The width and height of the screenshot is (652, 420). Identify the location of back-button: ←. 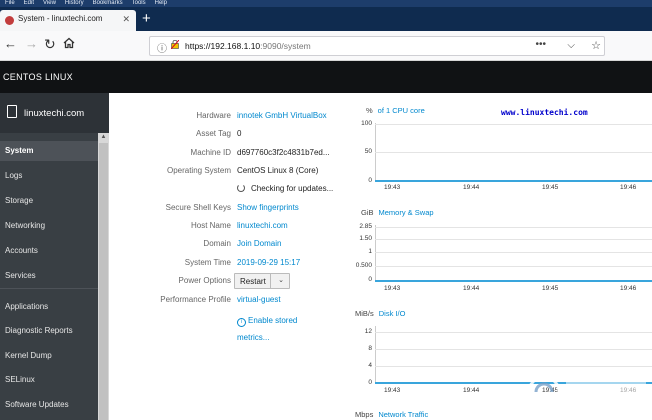
(10, 44).